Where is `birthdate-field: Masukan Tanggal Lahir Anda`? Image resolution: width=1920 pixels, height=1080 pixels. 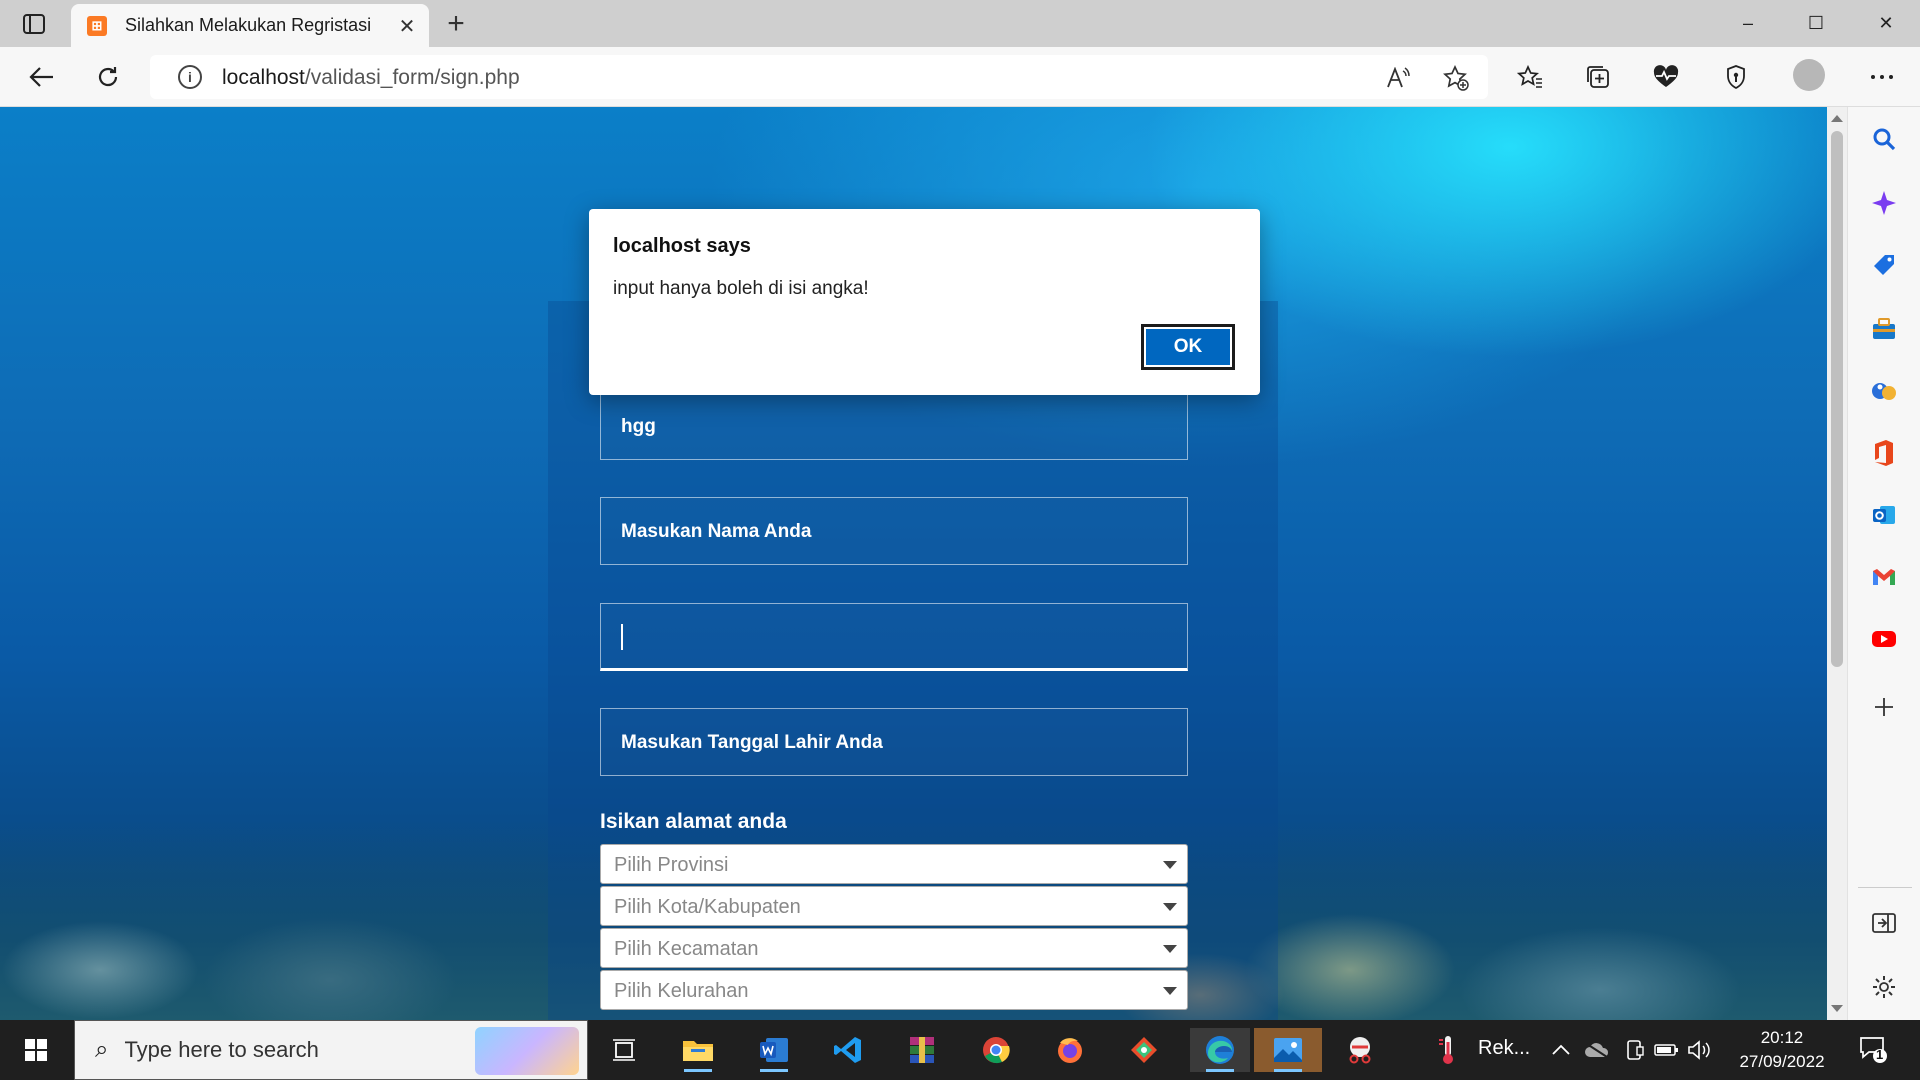 birthdate-field: Masukan Tanggal Lahir Anda is located at coordinates (894, 742).